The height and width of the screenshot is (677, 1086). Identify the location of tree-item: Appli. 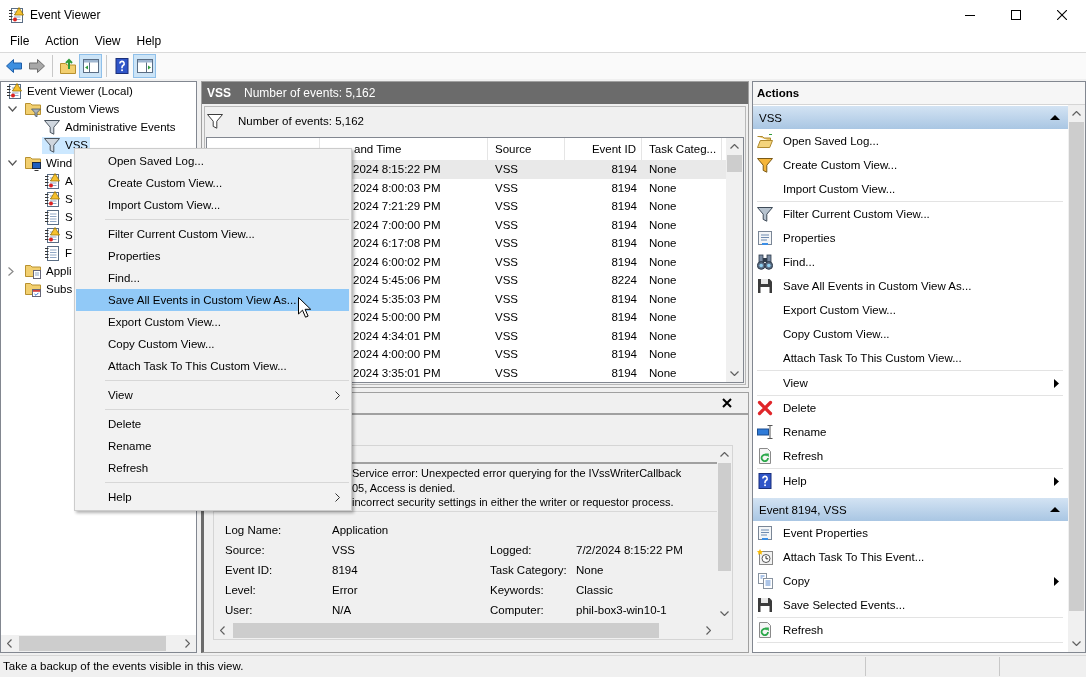
(48, 271).